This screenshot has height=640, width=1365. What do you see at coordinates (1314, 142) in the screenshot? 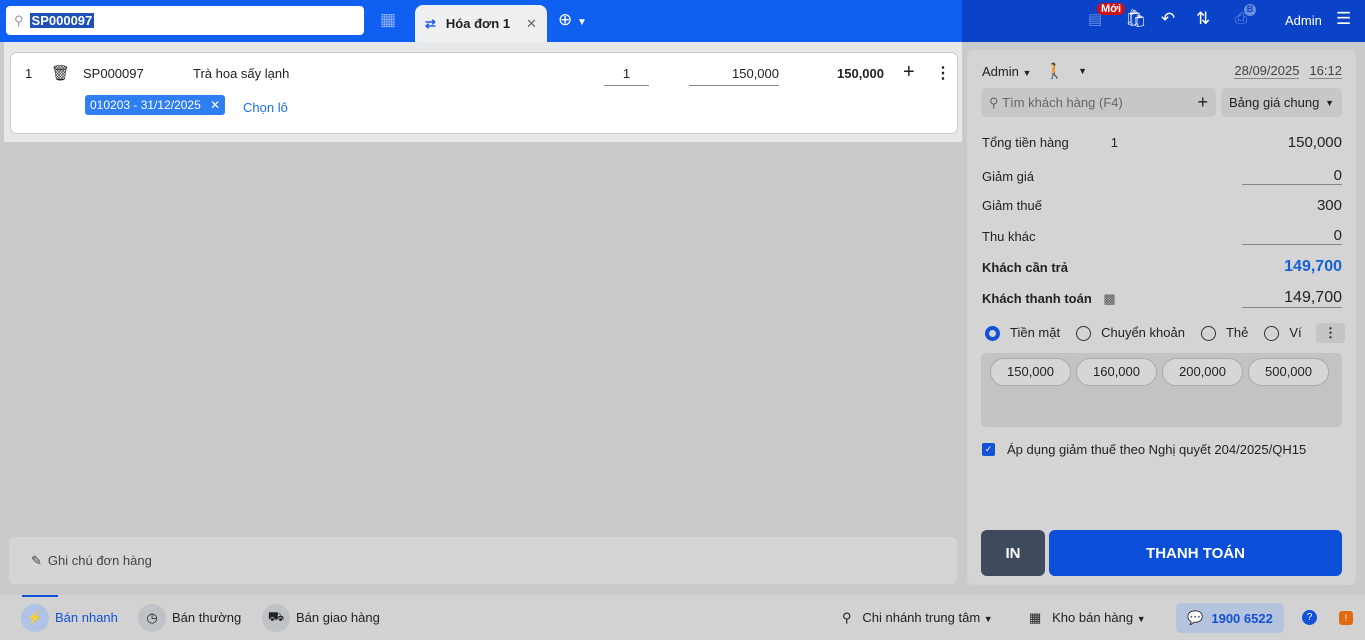
I see `total-value: 150,000` at bounding box center [1314, 142].